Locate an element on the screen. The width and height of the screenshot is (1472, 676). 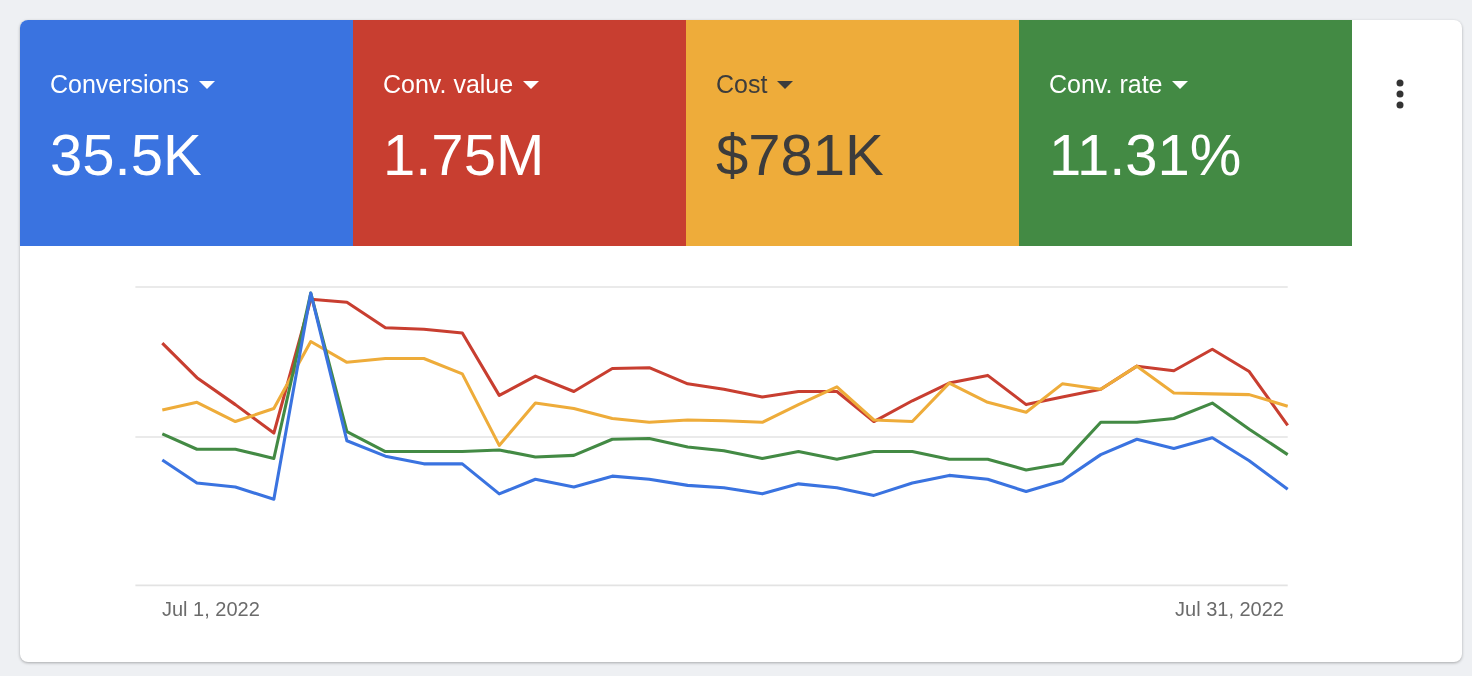
metric-tile: Conv. rate 11.31% is located at coordinates (1185, 133).